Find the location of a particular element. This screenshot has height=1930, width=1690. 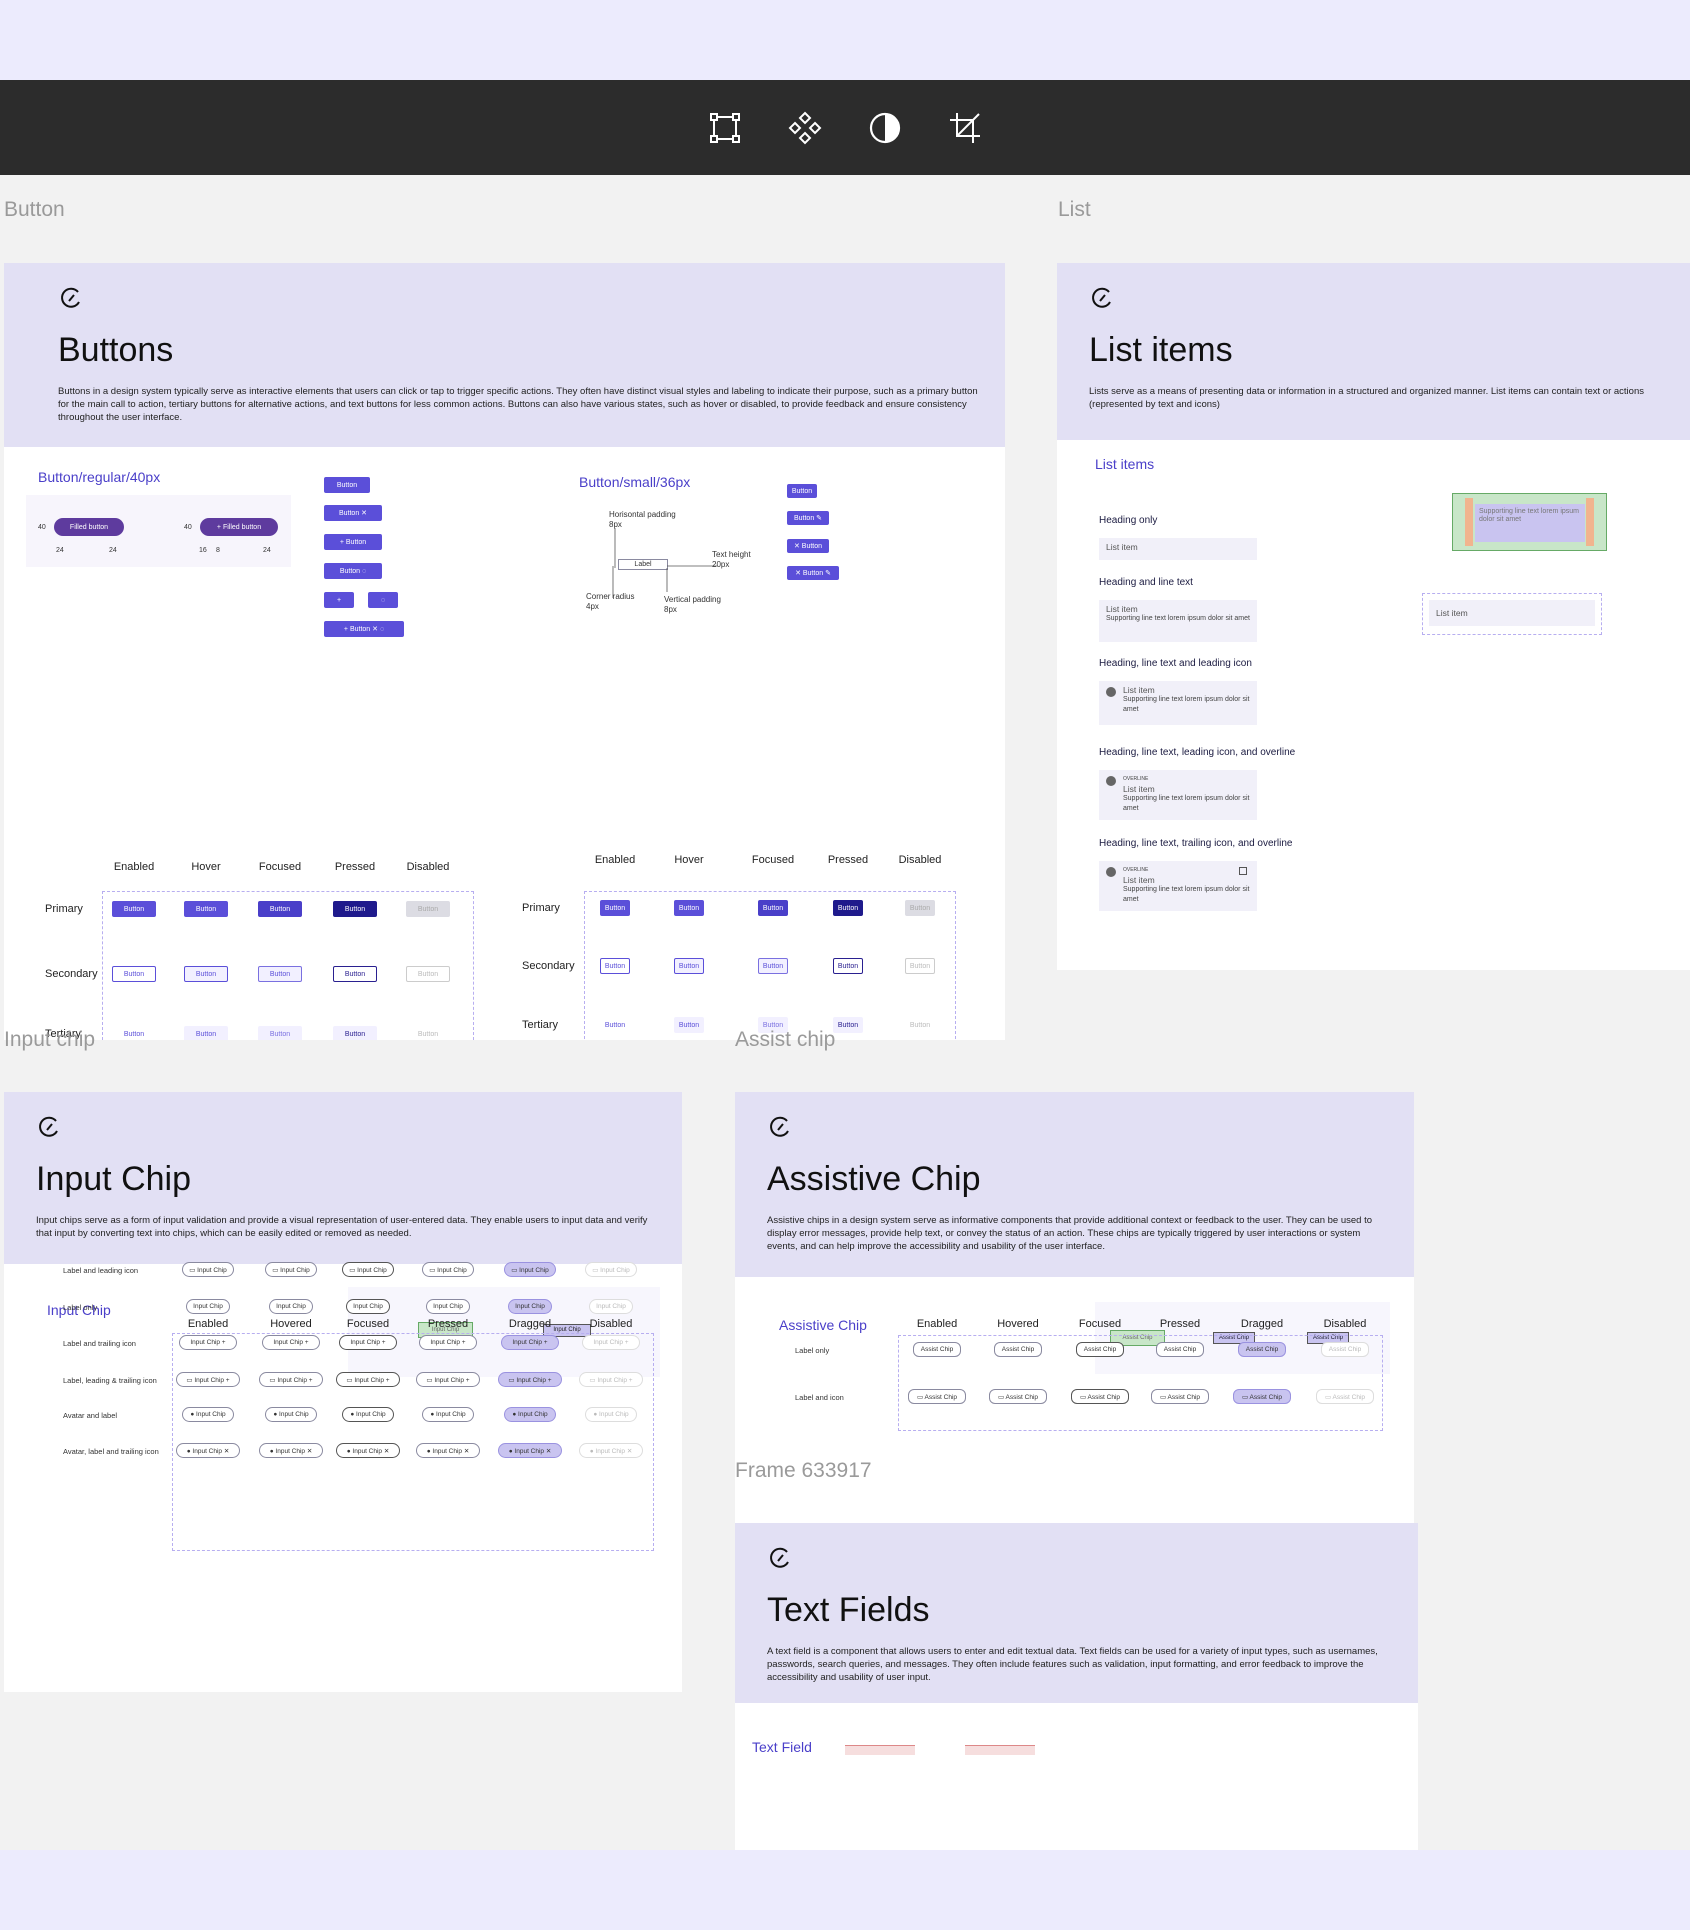

frame-label-frame: Frame 633917 is located at coordinates (803, 1471).